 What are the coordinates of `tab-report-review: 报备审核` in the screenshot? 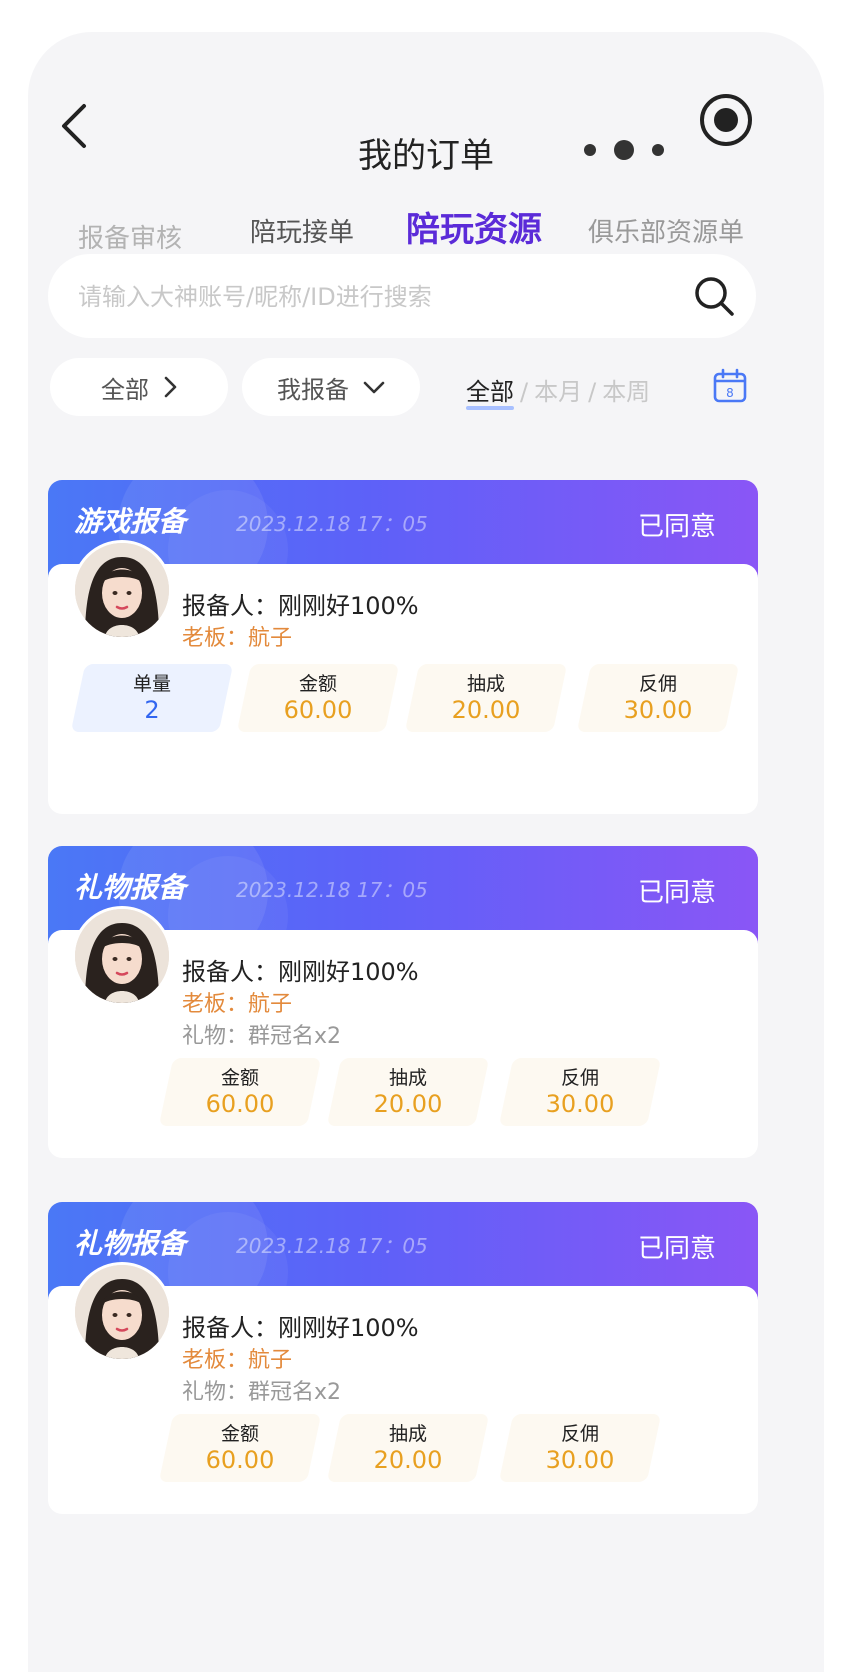 It's located at (130, 236).